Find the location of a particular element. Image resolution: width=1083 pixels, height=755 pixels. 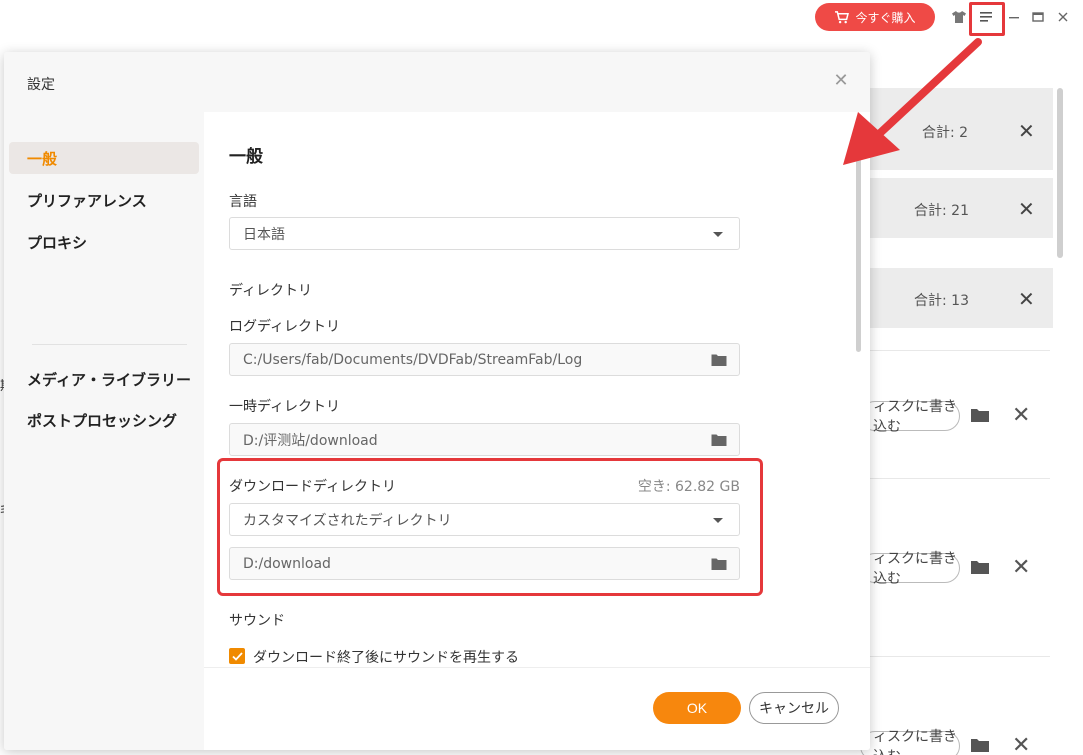

sidebar-item-label: ポストプロセッシング is located at coordinates (102, 420).